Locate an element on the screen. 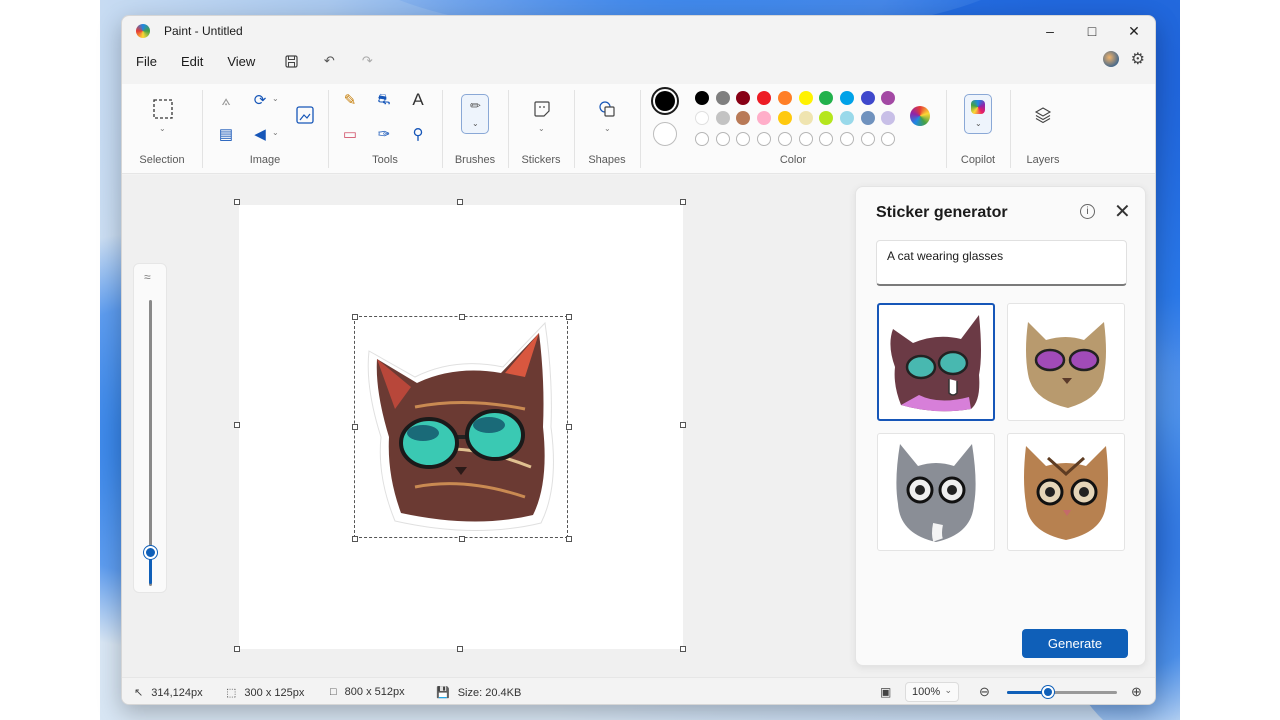 Image resolution: width=1280 pixels, height=720 pixels. zoom-out-icon: ⊖ is located at coordinates (984, 692).